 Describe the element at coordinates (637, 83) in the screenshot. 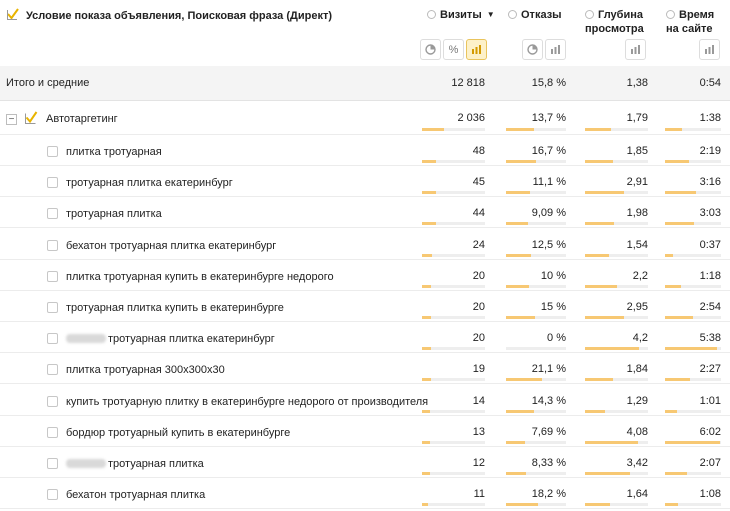

I see `totals-depth: 1,38` at that location.